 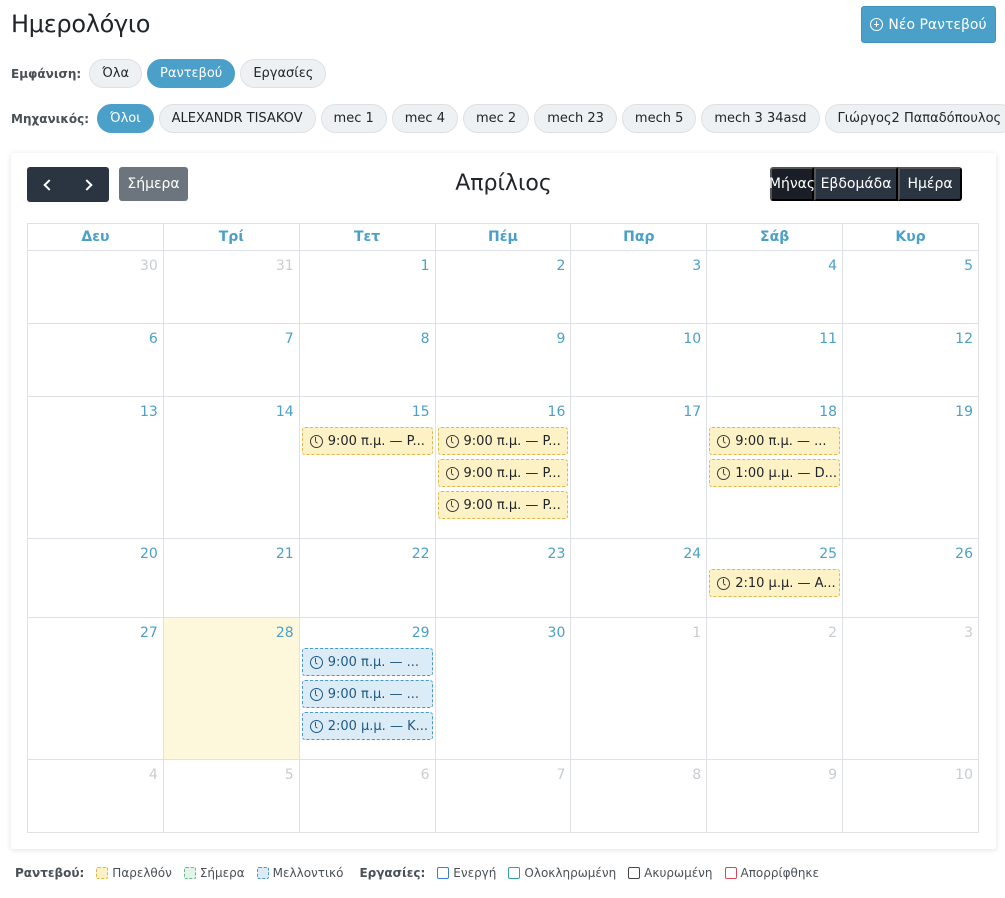 What do you see at coordinates (928, 24) in the screenshot?
I see `new-appointment-button: Νέο Ραντεβού` at bounding box center [928, 24].